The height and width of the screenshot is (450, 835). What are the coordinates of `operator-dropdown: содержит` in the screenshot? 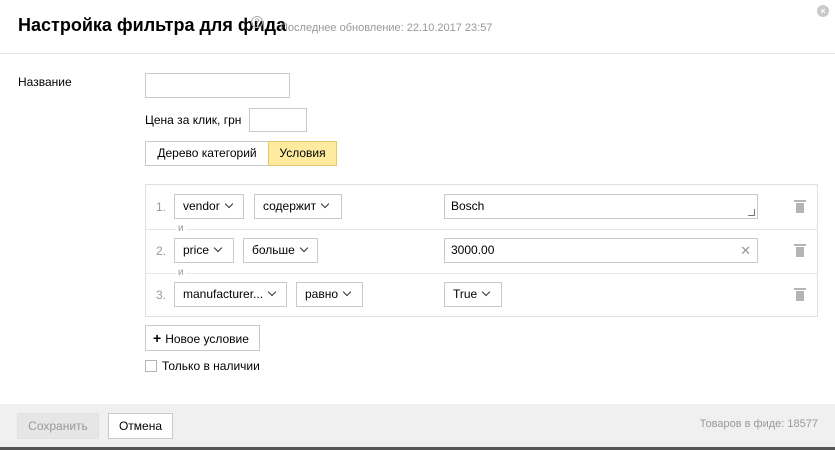 It's located at (298, 206).